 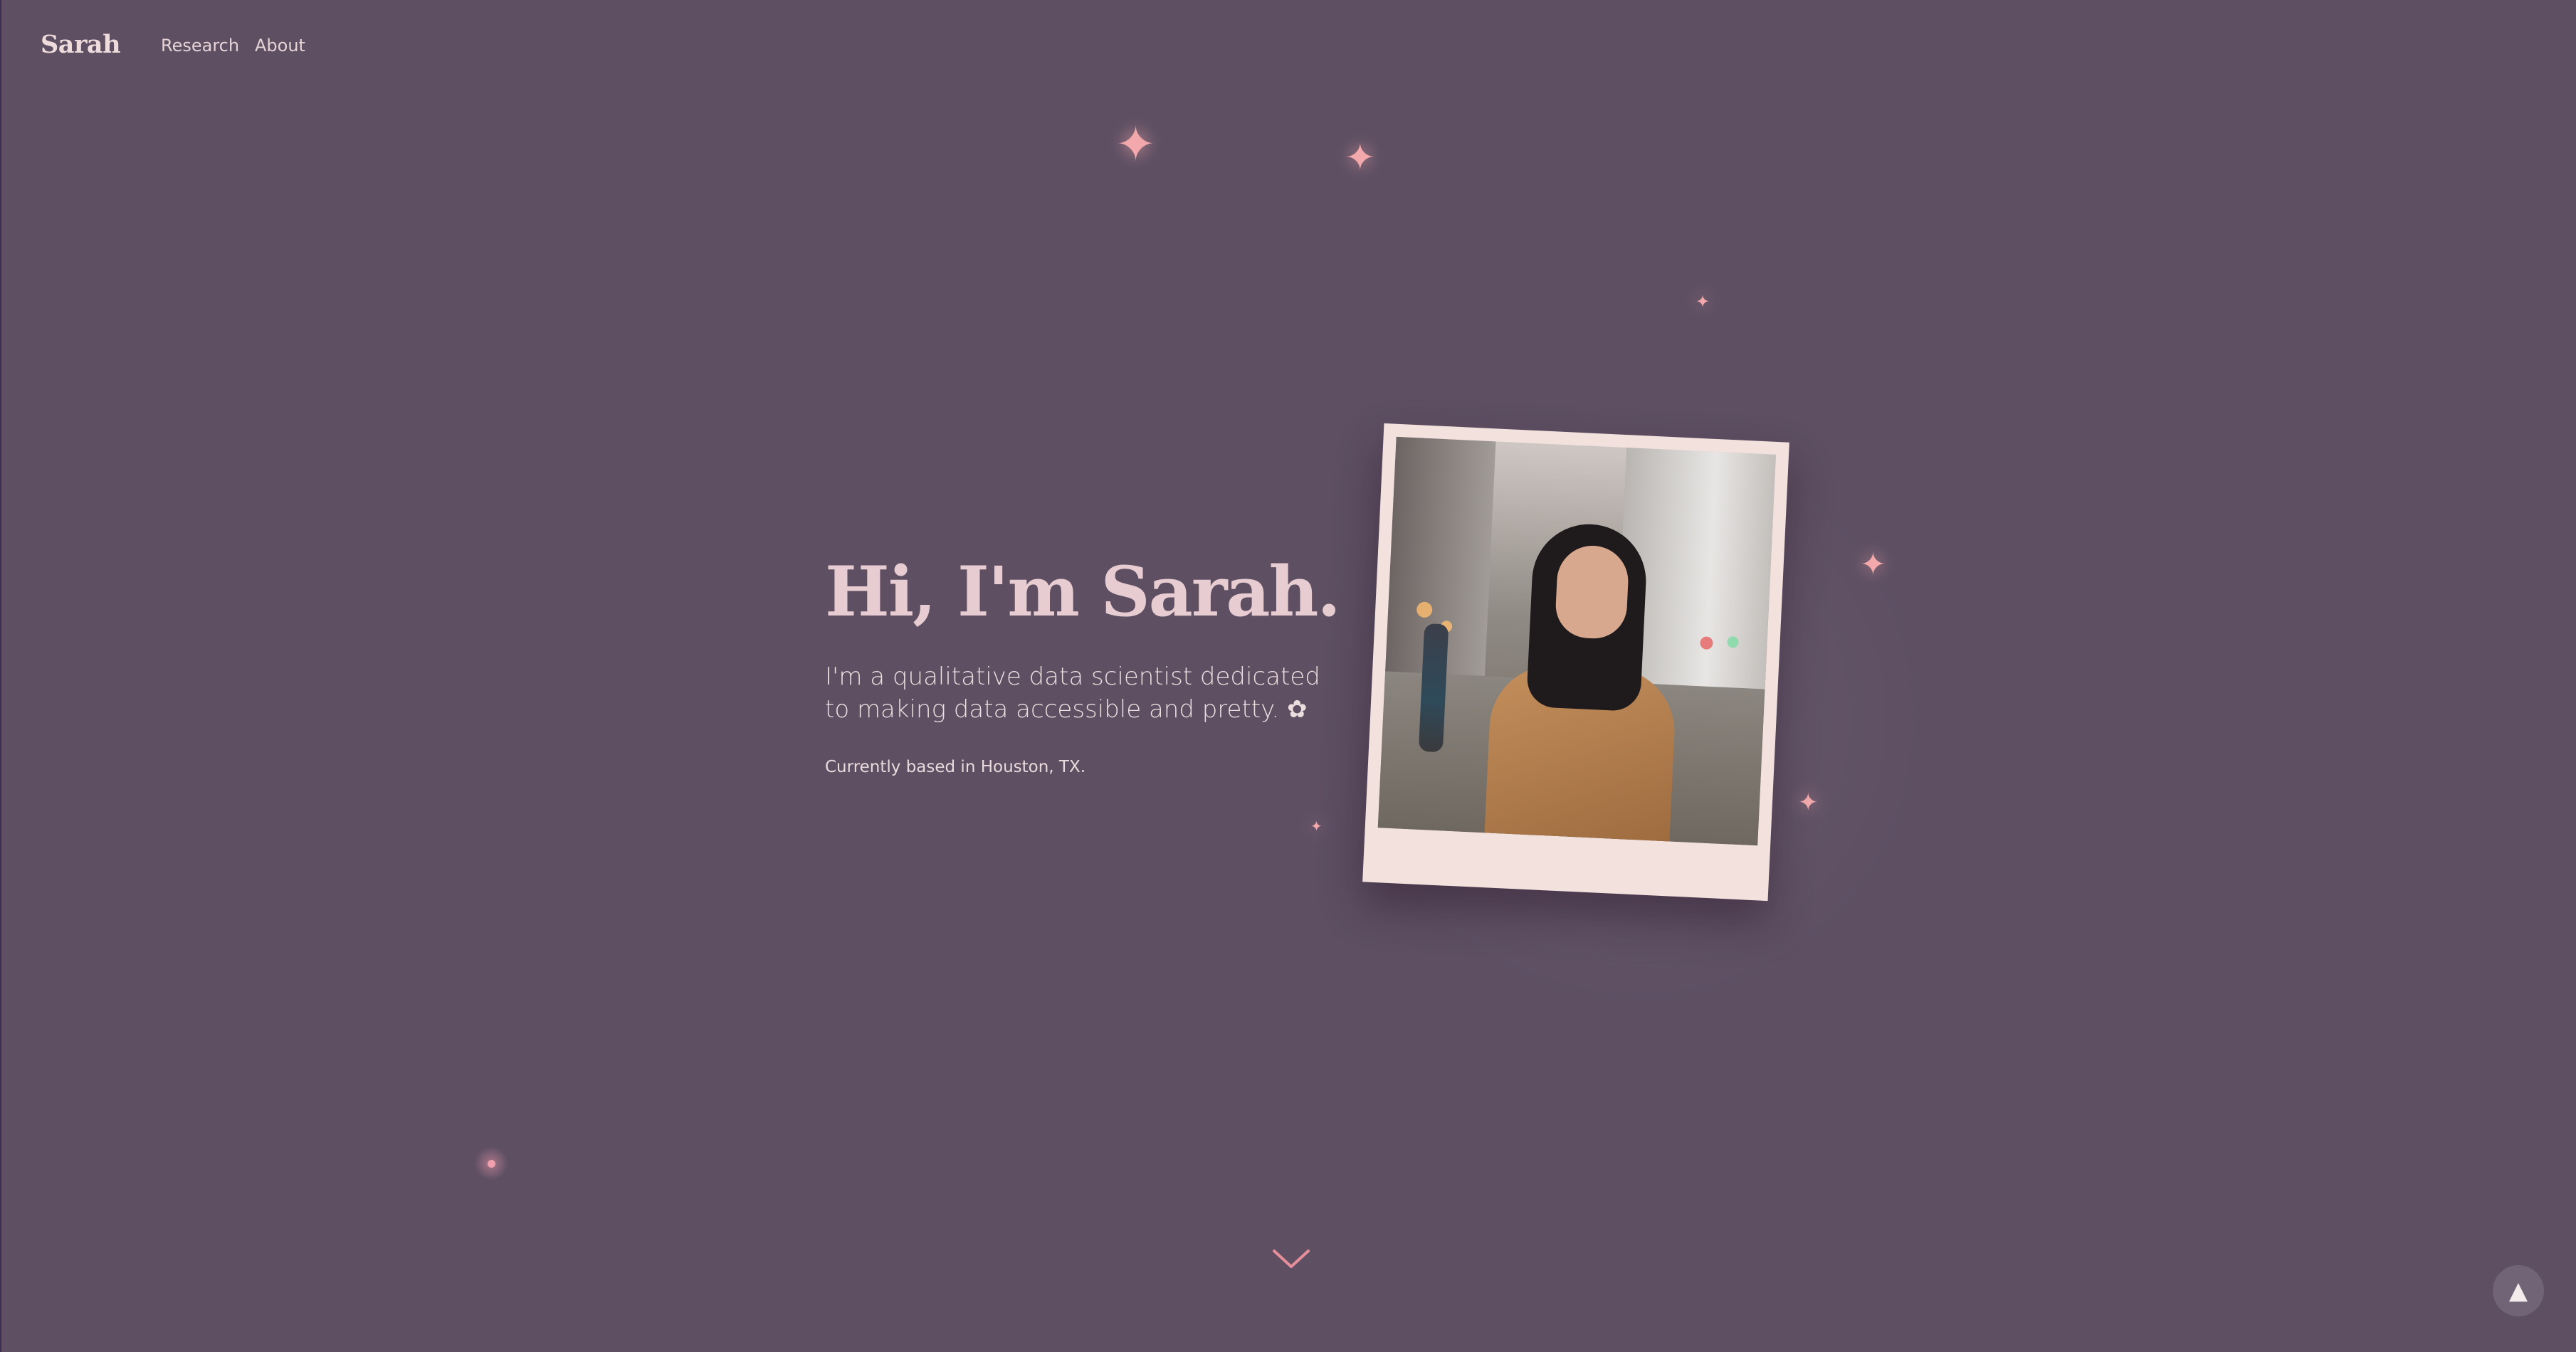 I want to click on nav-link-about: About, so click(x=280, y=46).